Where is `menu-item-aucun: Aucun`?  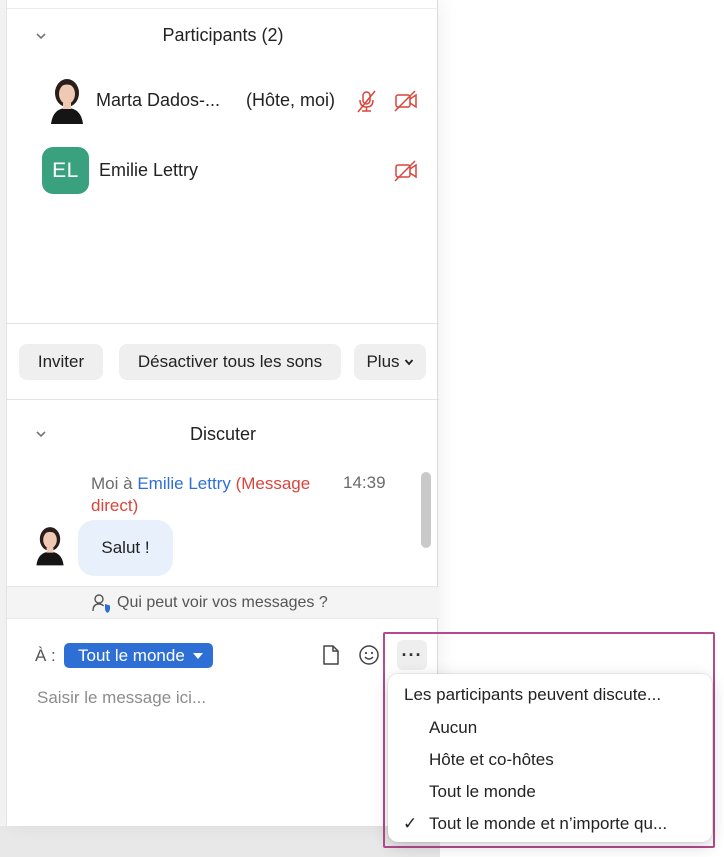 menu-item-aucun: Aucun is located at coordinates (453, 728).